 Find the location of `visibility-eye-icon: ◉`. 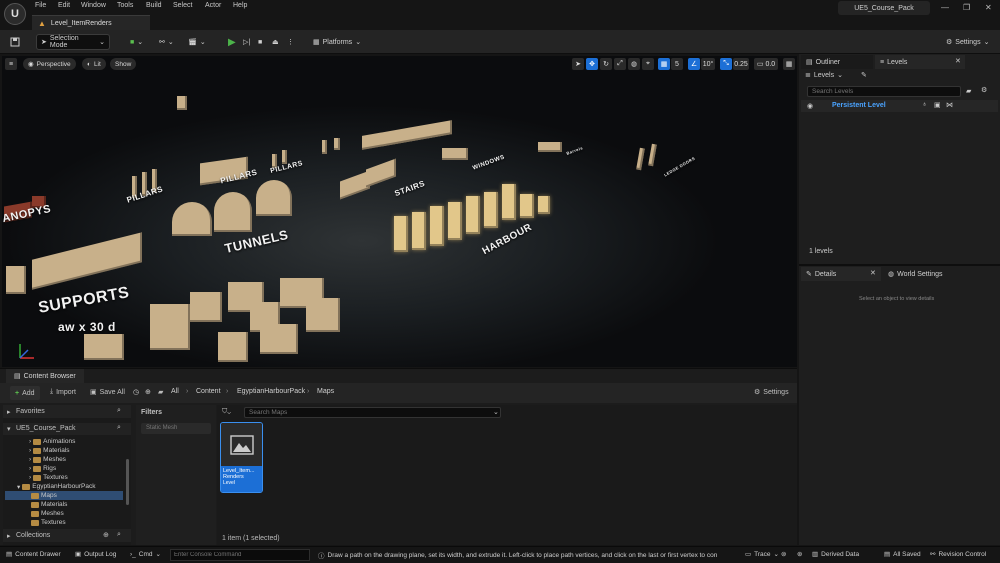

visibility-eye-icon: ◉ is located at coordinates (810, 106).